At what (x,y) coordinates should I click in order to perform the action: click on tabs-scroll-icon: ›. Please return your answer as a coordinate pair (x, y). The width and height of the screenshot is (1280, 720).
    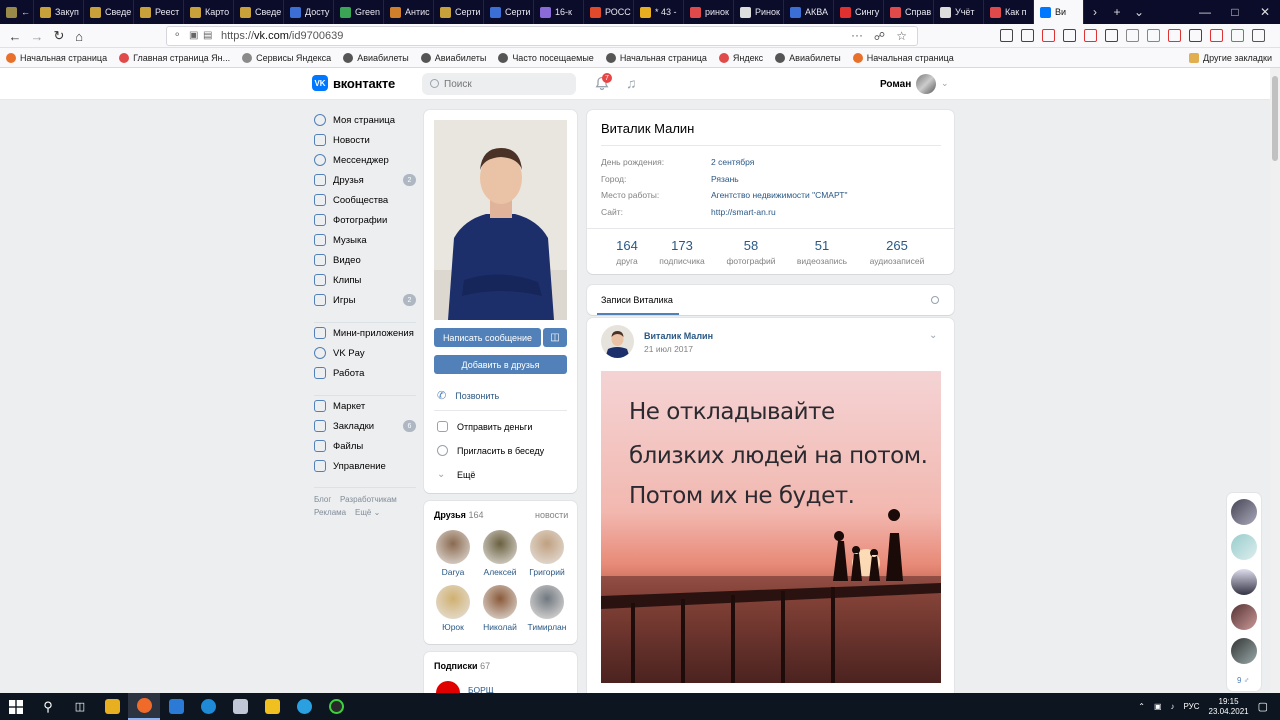
    Looking at the image, I should click on (1095, 12).